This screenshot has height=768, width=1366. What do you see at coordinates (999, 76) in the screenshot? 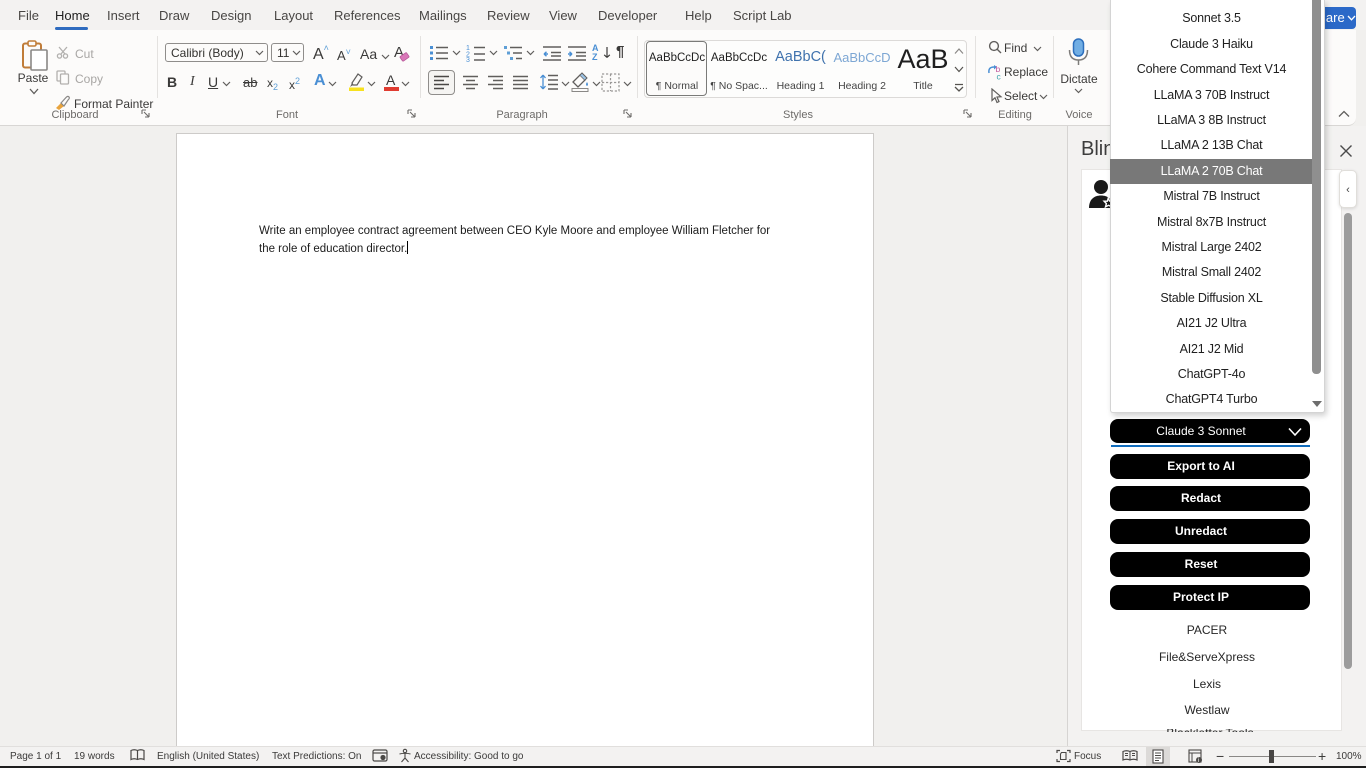
I see `svg-text: c` at bounding box center [999, 76].